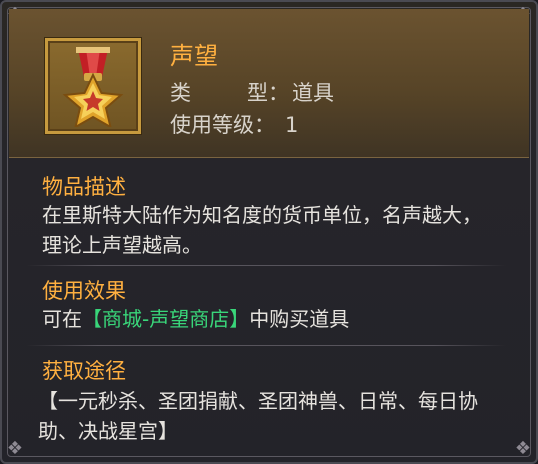 This screenshot has width=538, height=464. Describe the element at coordinates (180, 93) in the screenshot. I see `type-label-a: 类` at that location.